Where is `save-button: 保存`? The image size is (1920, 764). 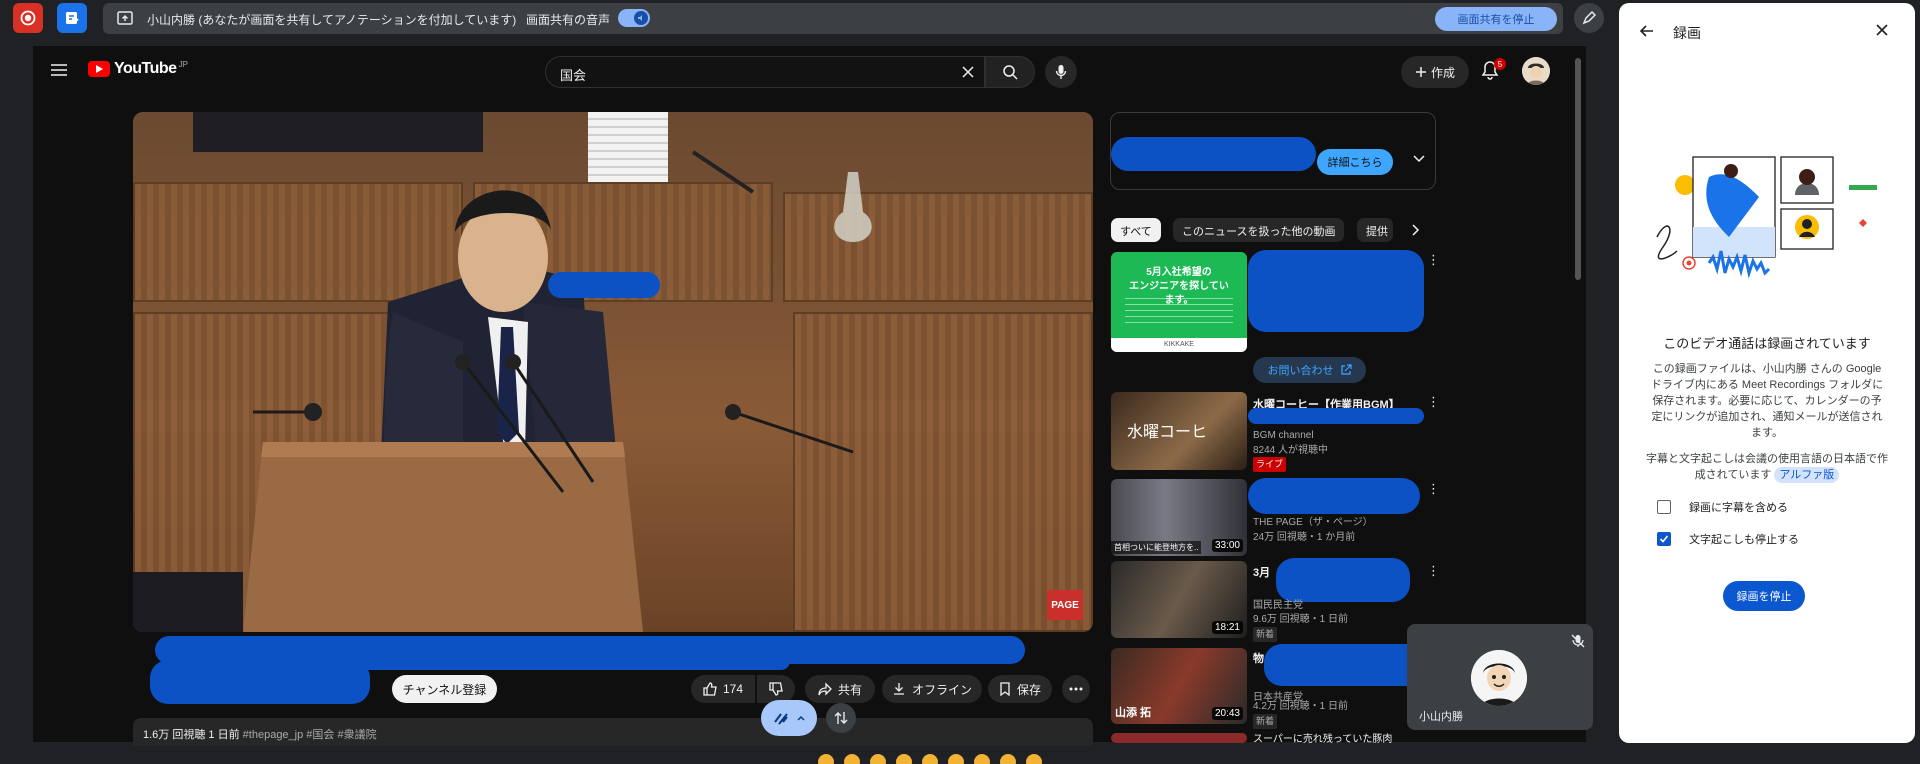 save-button: 保存 is located at coordinates (1020, 689).